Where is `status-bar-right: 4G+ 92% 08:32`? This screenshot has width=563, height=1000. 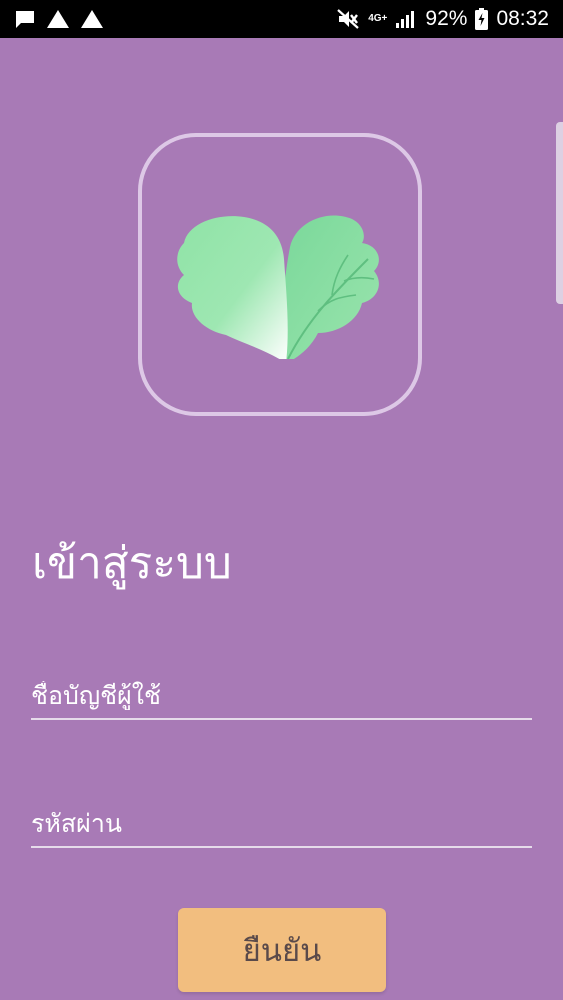
status-bar-right: 4G+ 92% 08:32 is located at coordinates (442, 19).